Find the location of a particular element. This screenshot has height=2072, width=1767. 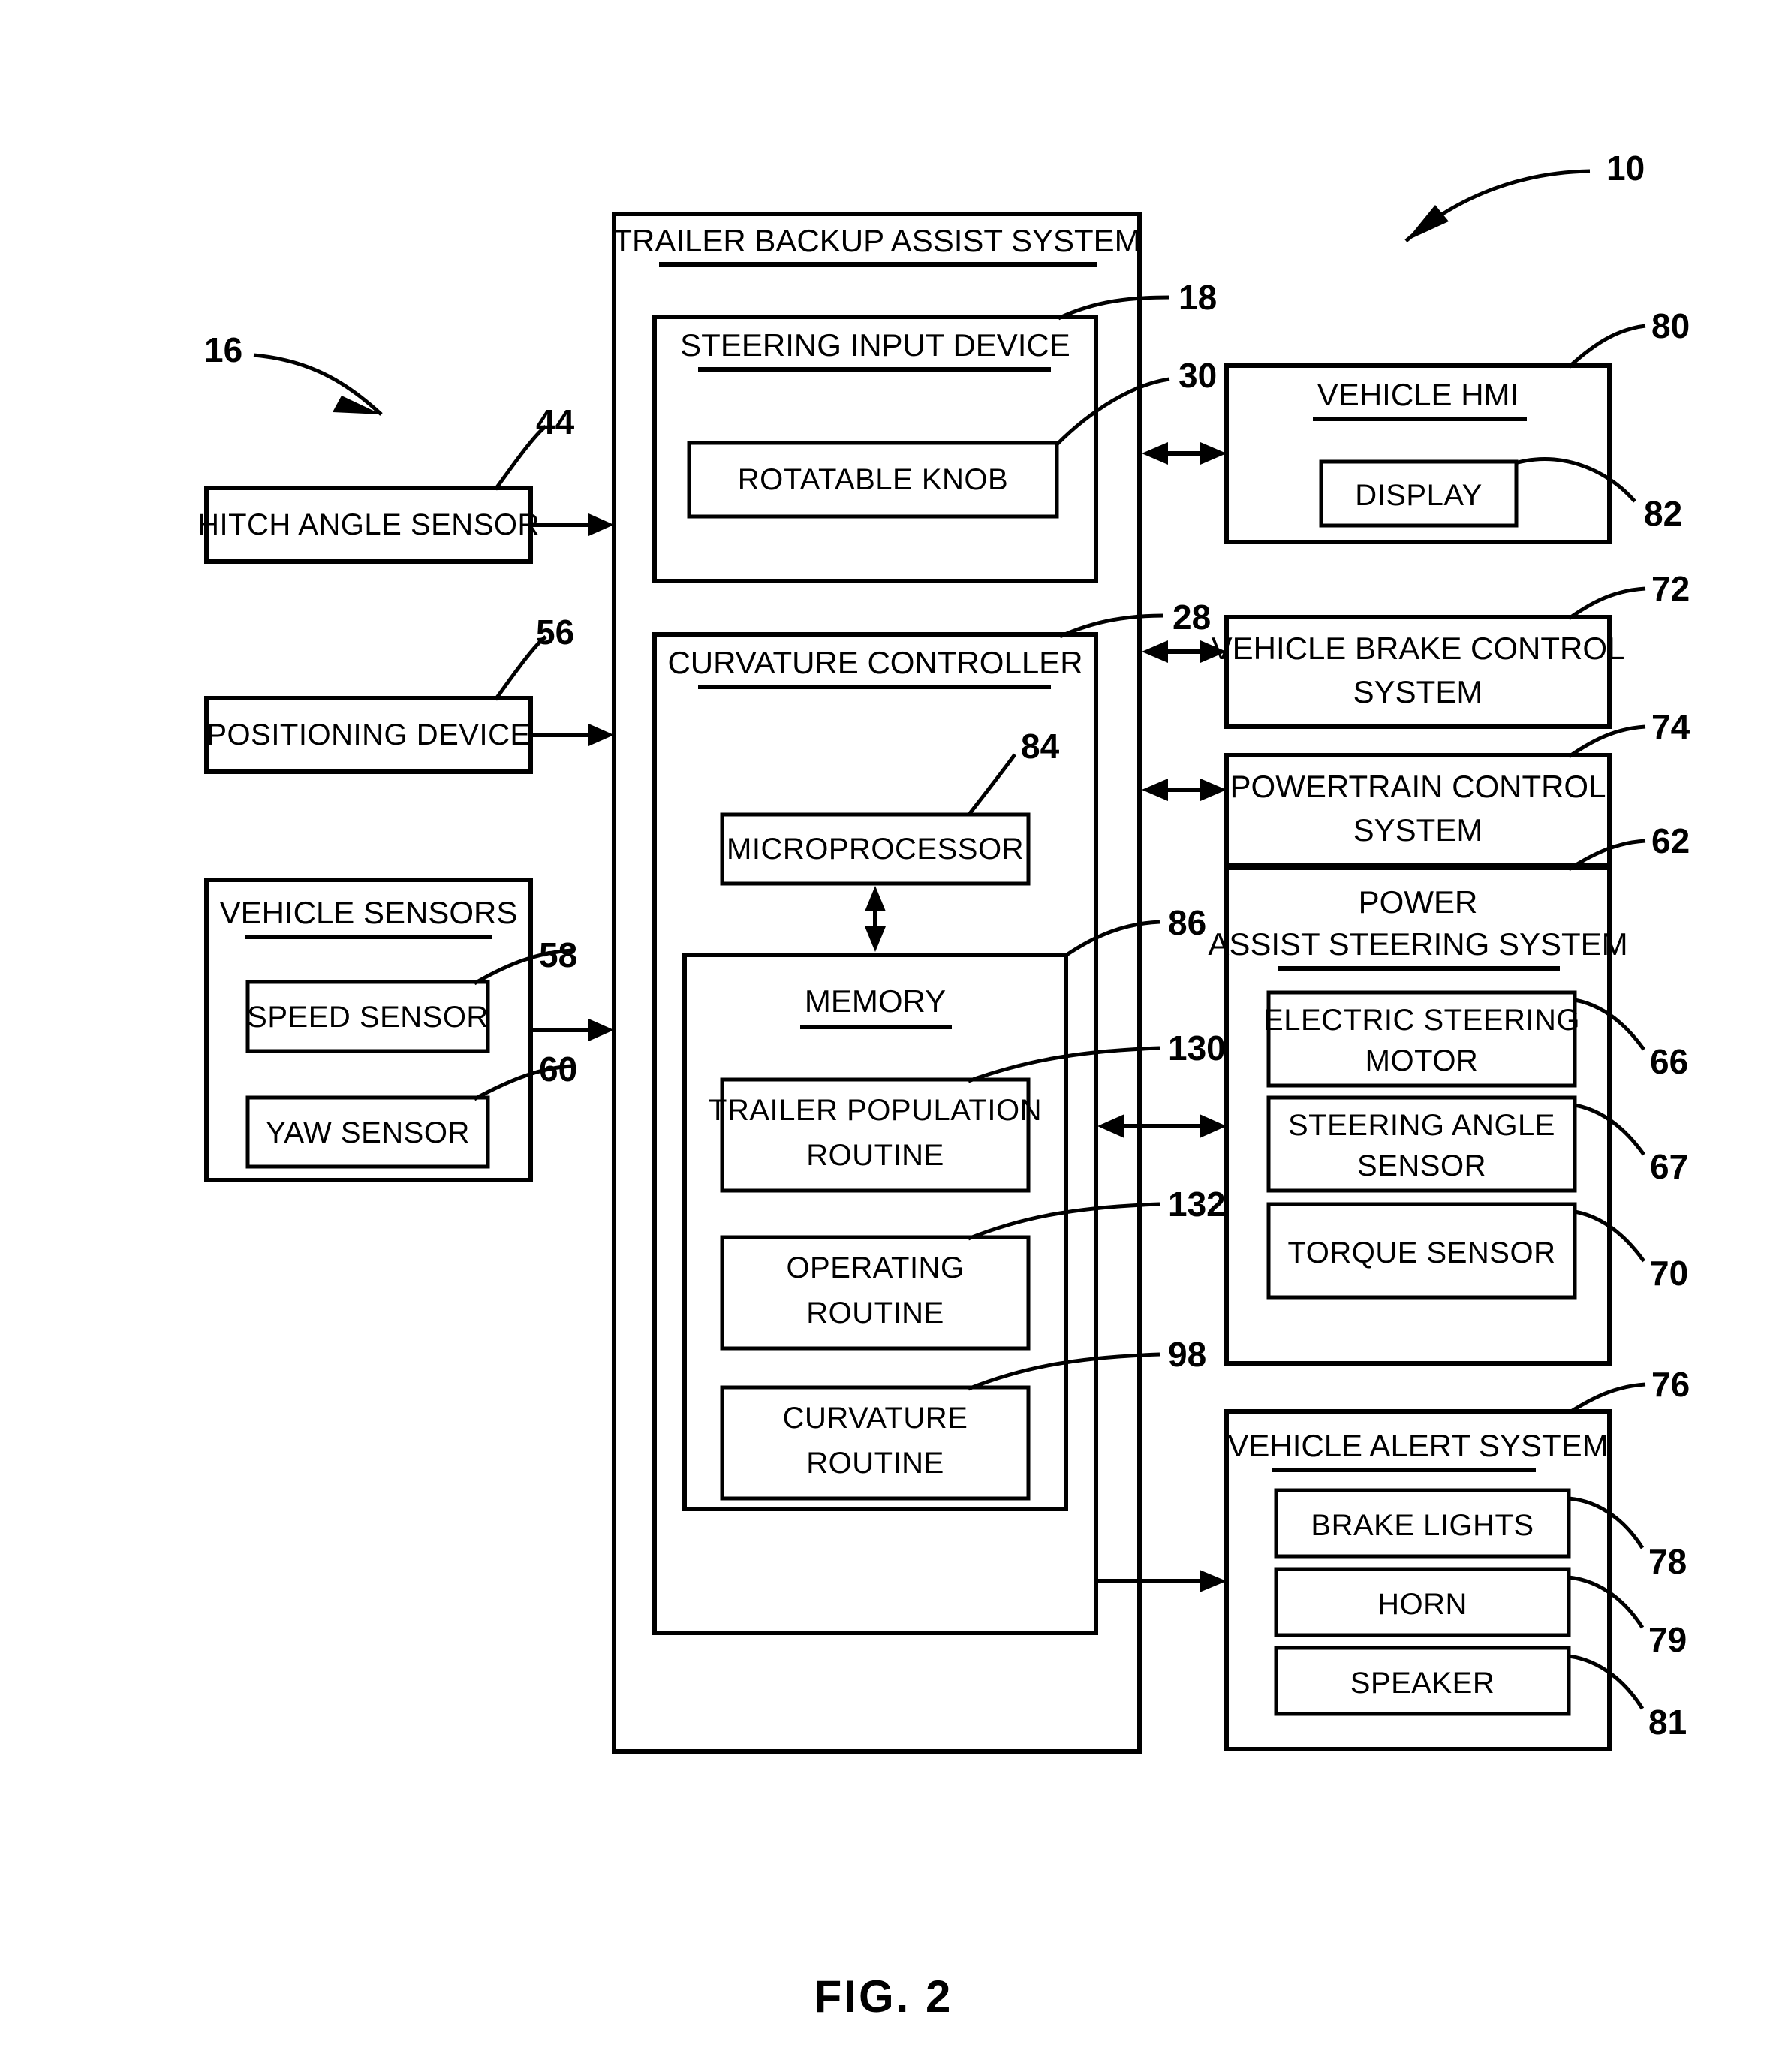

numeral-81: 81 is located at coordinates (1667, 1722).